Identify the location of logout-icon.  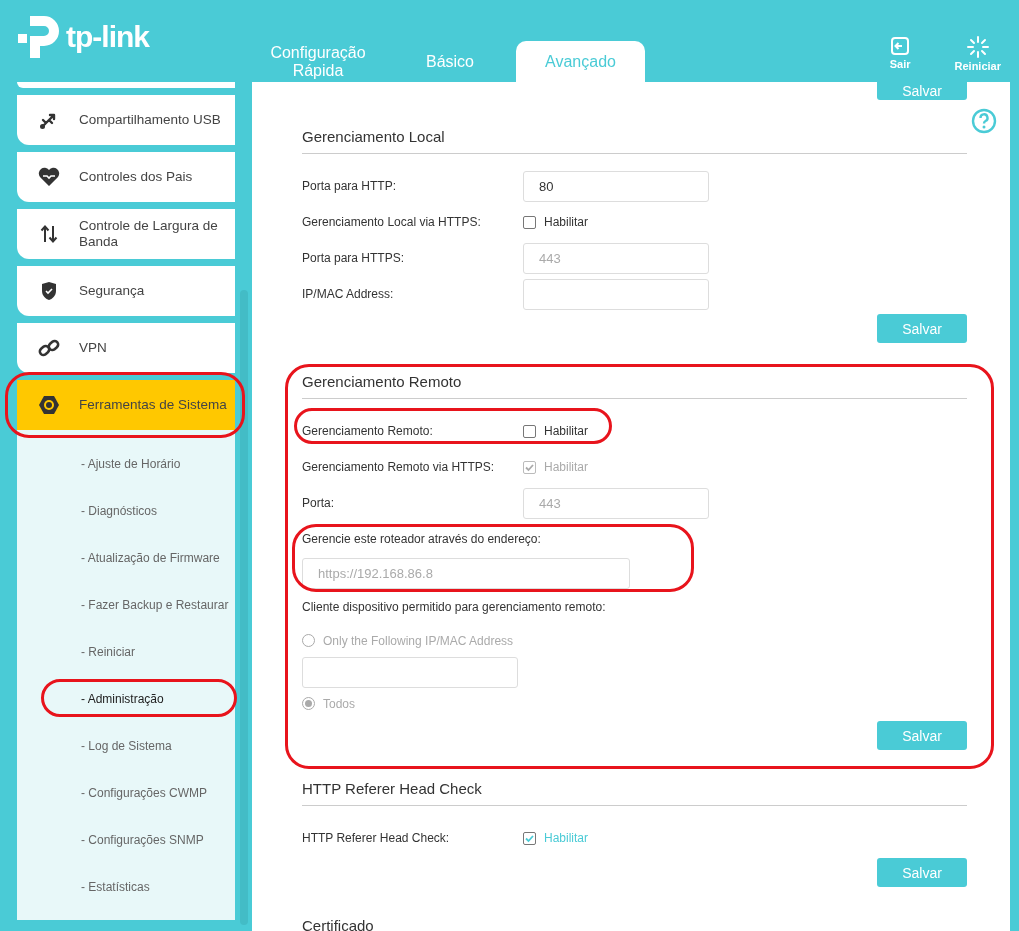
(900, 46).